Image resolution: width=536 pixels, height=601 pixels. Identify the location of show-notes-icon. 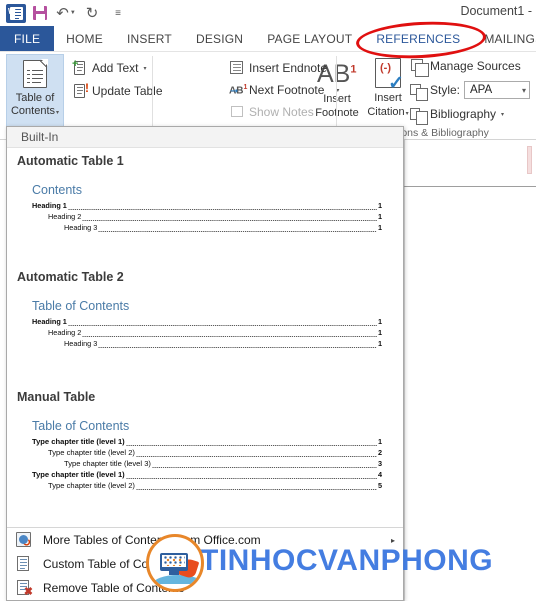
(237, 112).